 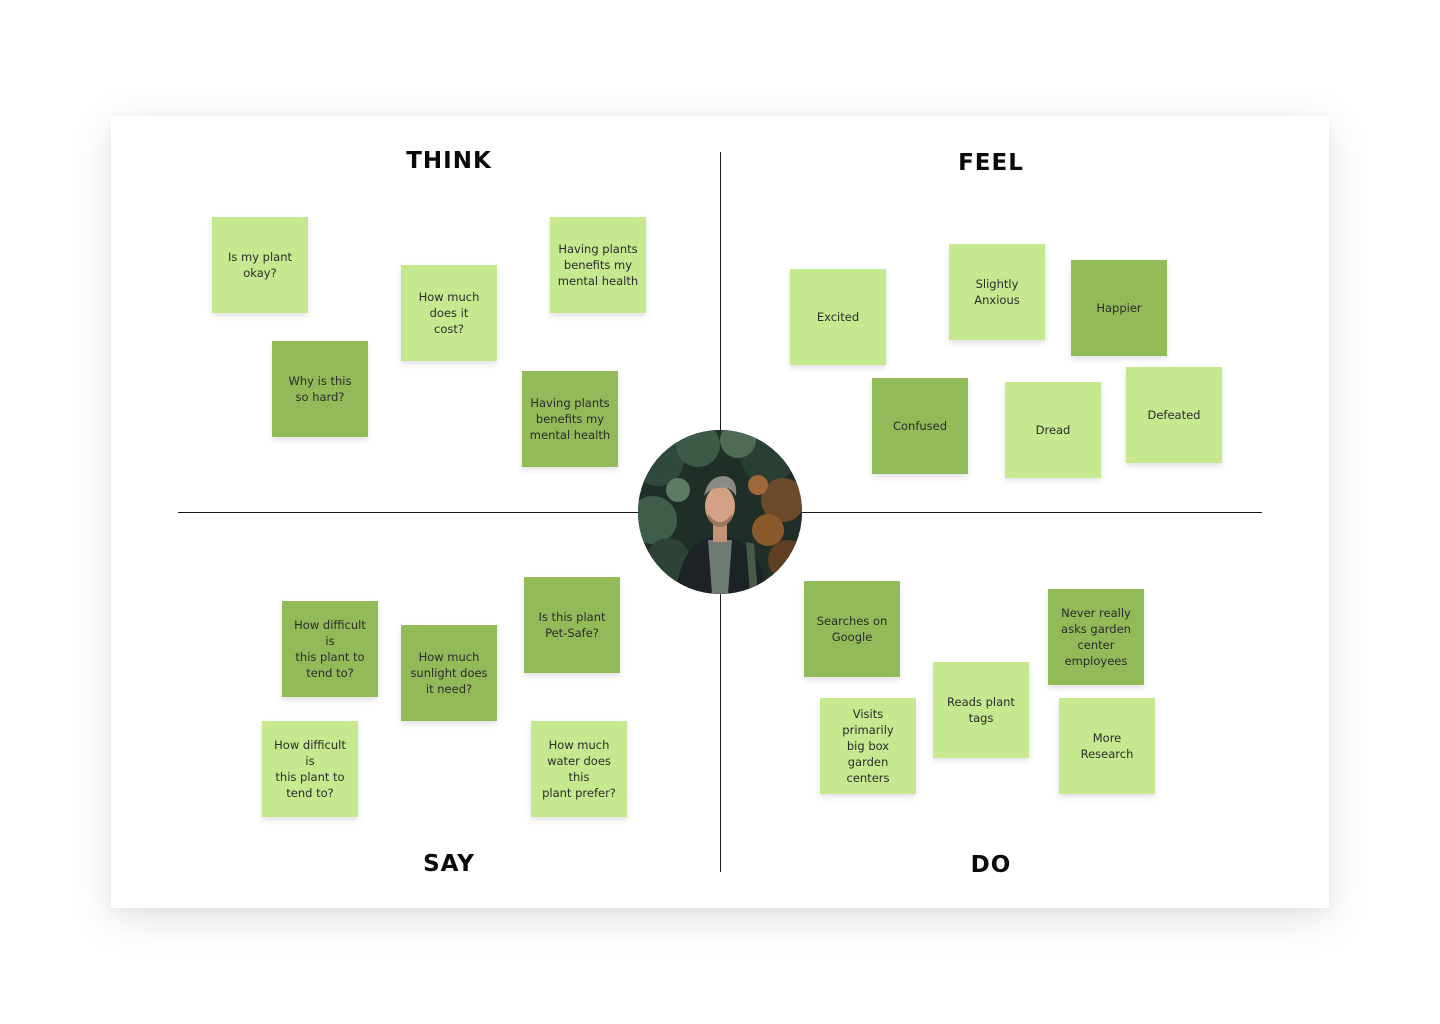 I want to click on sticky-note: More Research, so click(x=1107, y=746).